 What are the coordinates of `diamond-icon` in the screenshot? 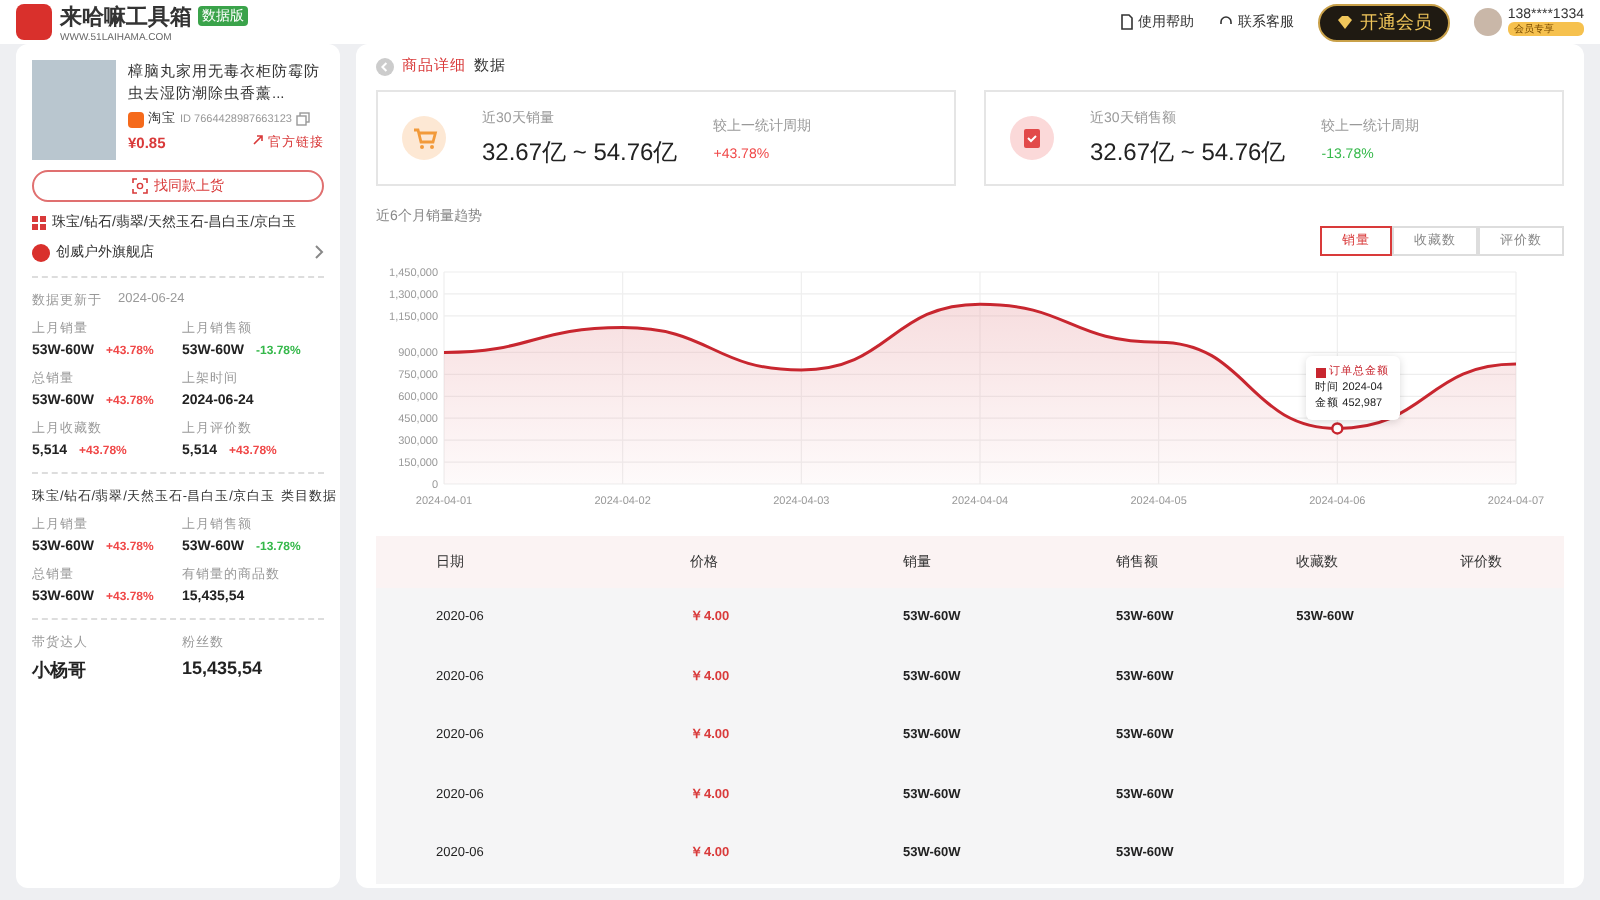 It's located at (1344, 22).